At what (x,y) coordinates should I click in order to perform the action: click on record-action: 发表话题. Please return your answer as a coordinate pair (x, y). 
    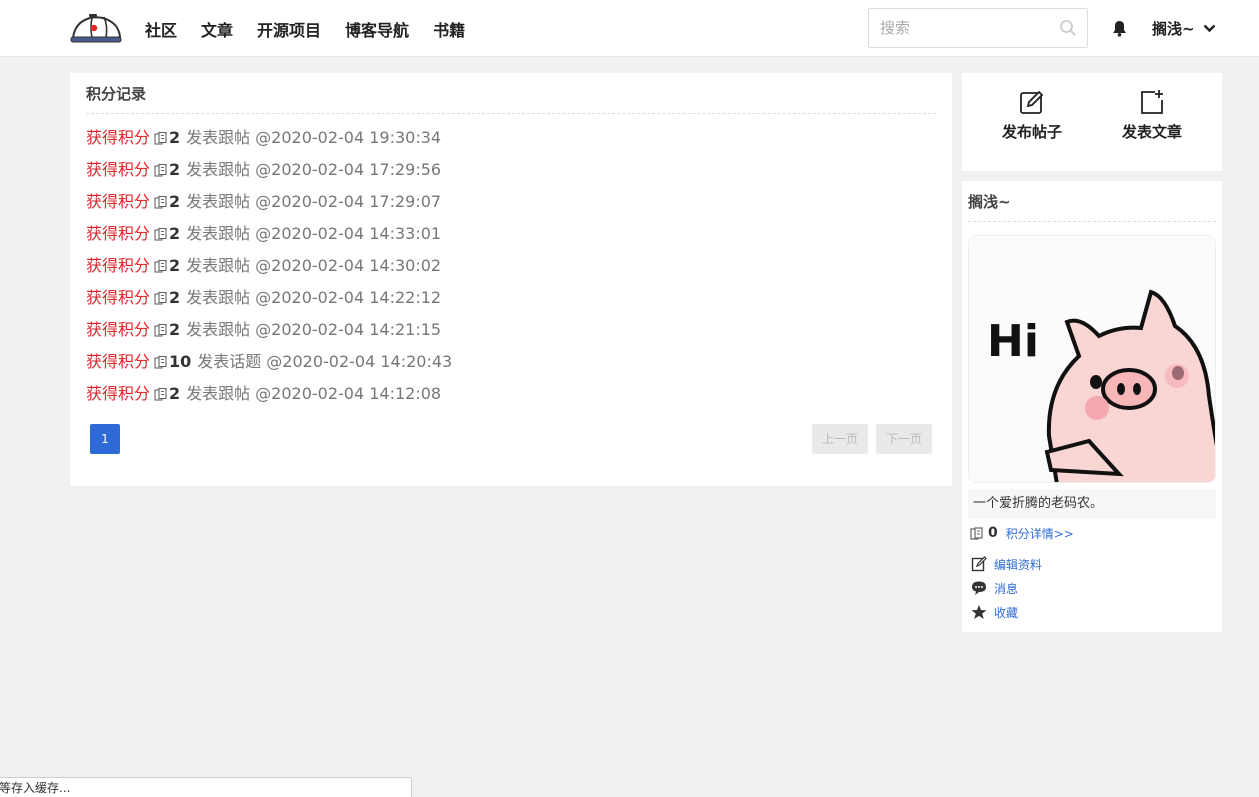
    Looking at the image, I should click on (229, 361).